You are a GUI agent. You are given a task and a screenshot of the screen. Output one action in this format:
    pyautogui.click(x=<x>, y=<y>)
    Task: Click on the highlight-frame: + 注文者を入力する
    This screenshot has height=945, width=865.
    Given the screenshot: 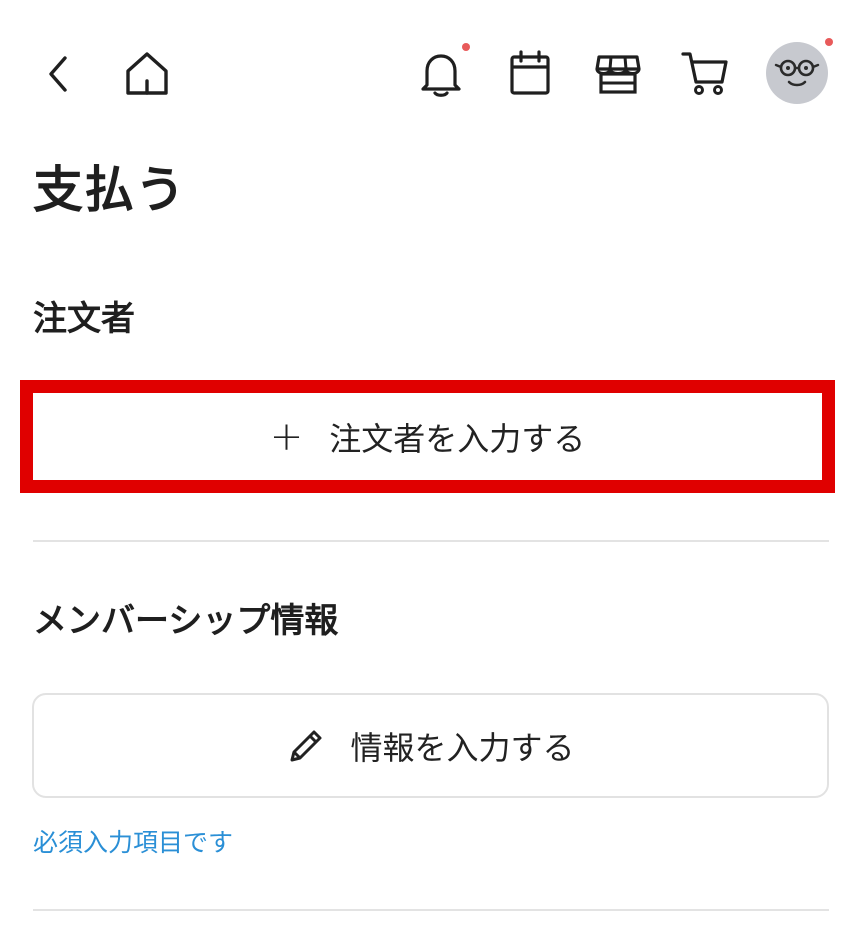 What is the action you would take?
    pyautogui.click(x=427, y=436)
    